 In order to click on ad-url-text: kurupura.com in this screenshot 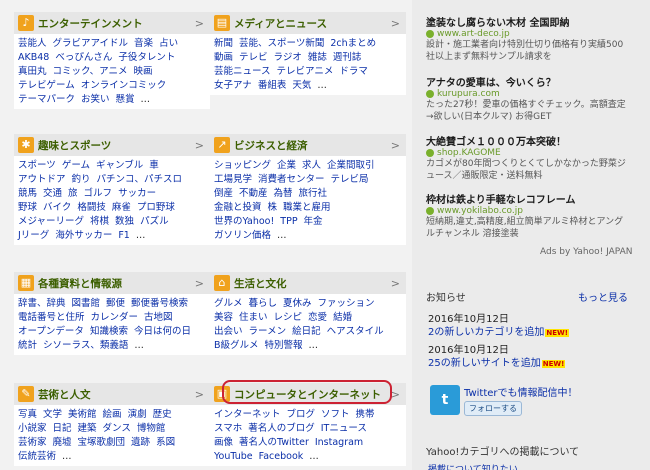, I will do `click(468, 94)`.